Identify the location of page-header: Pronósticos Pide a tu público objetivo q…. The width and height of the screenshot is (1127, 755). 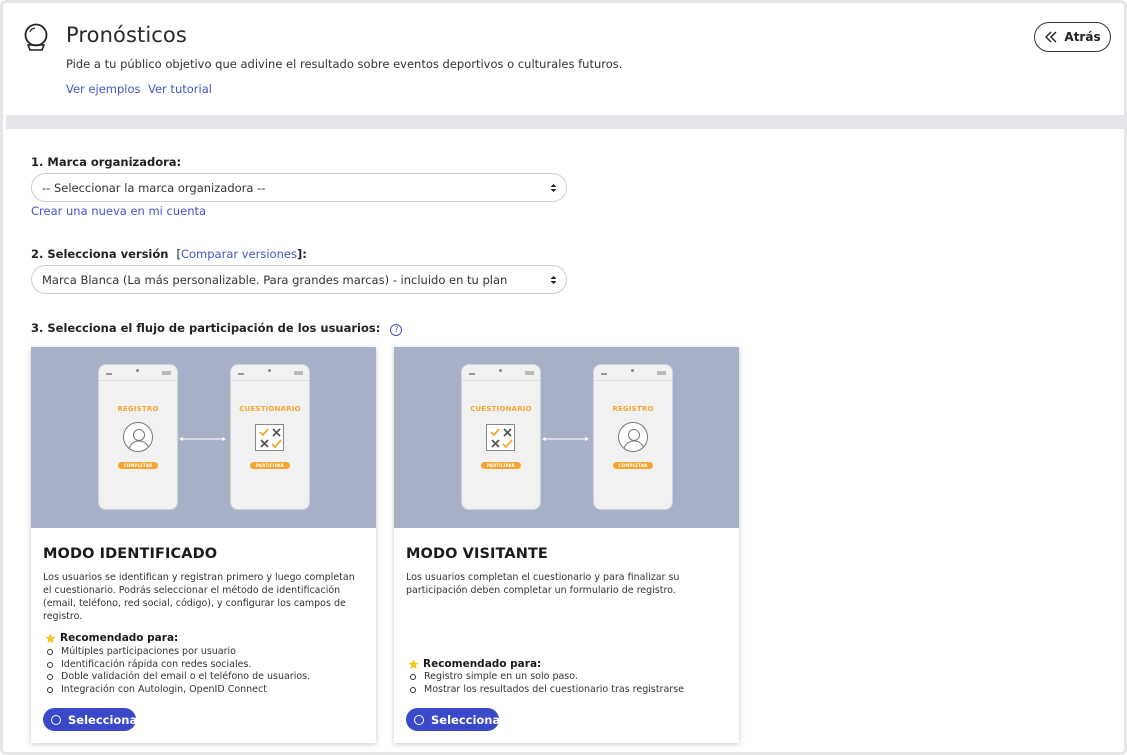
(565, 60).